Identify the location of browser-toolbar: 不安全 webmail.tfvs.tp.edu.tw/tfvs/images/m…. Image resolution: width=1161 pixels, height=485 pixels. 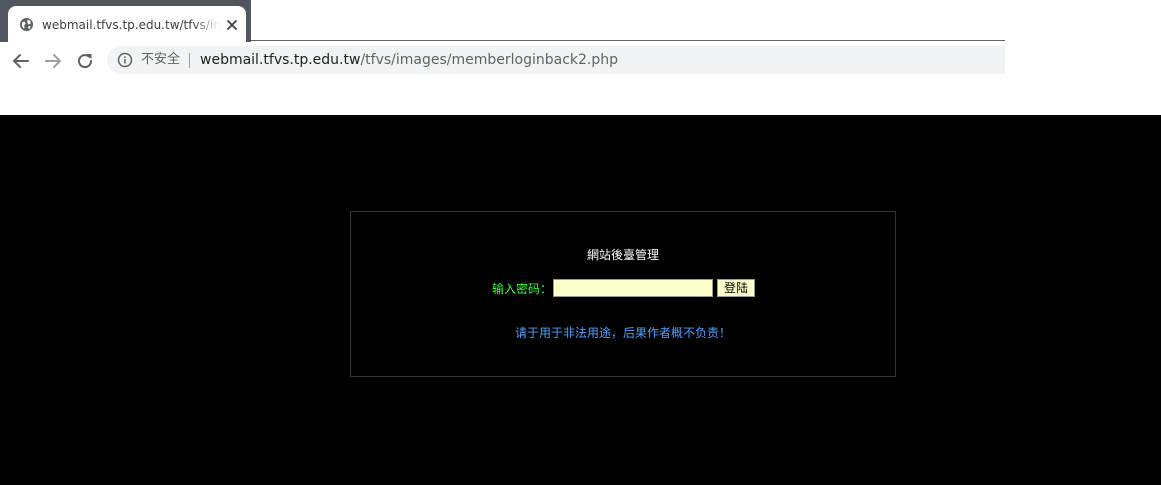
(502, 78).